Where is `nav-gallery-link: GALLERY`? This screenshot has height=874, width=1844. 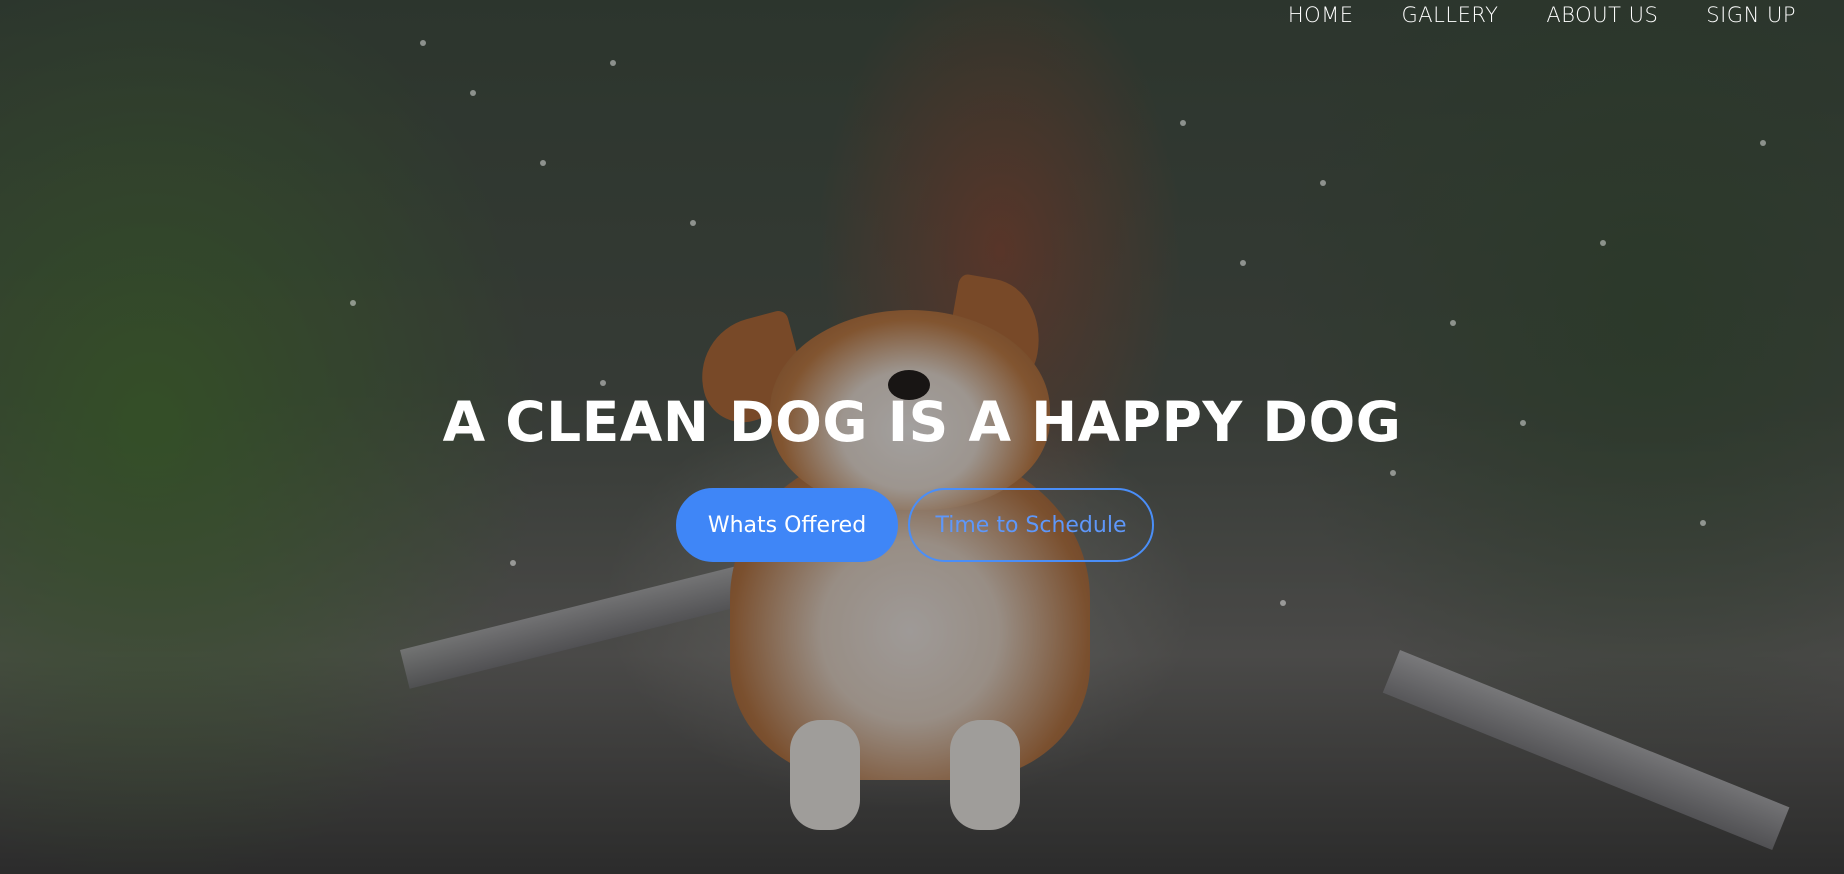
nav-gallery-link: GALLERY is located at coordinates (1450, 15).